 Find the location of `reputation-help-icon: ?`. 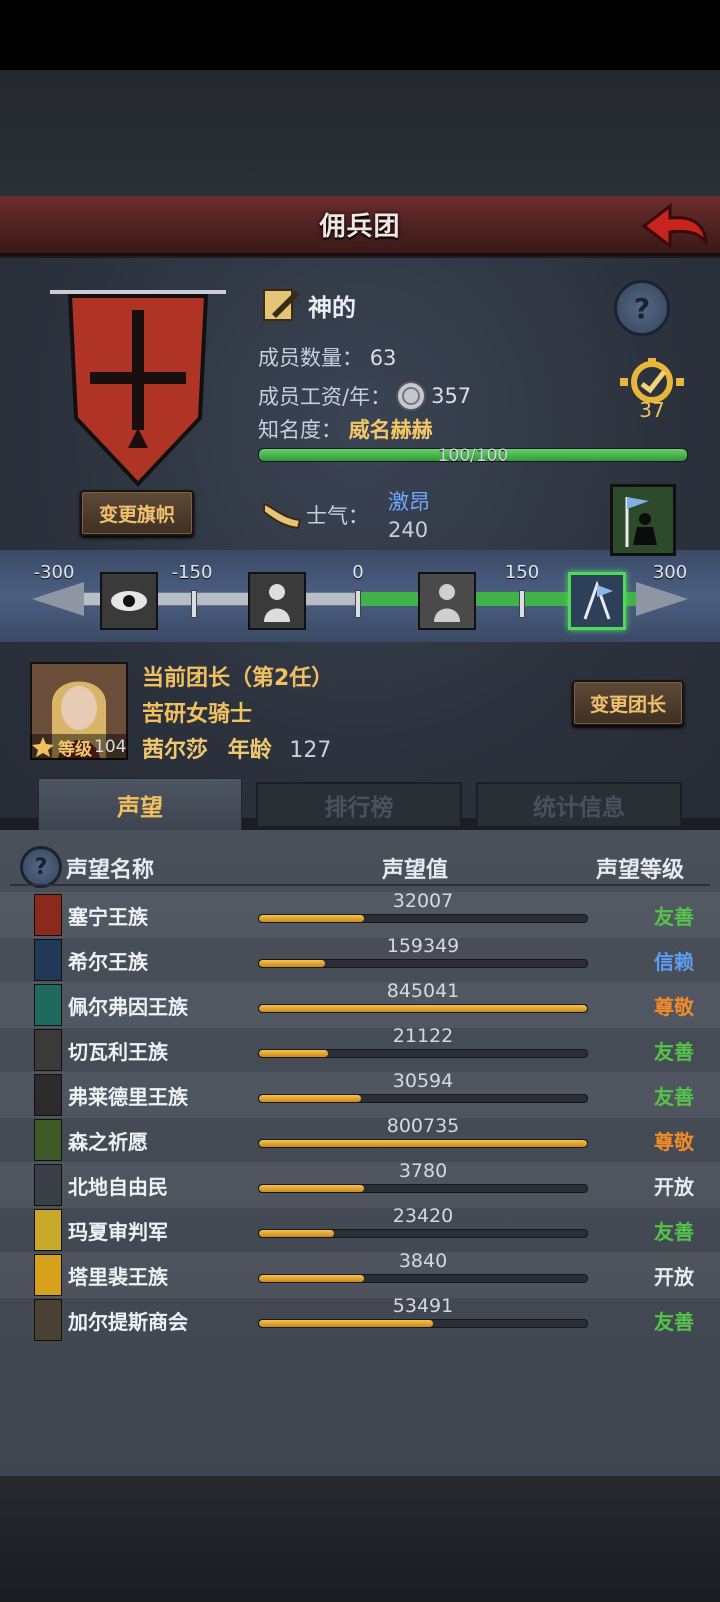

reputation-help-icon: ? is located at coordinates (41, 867).